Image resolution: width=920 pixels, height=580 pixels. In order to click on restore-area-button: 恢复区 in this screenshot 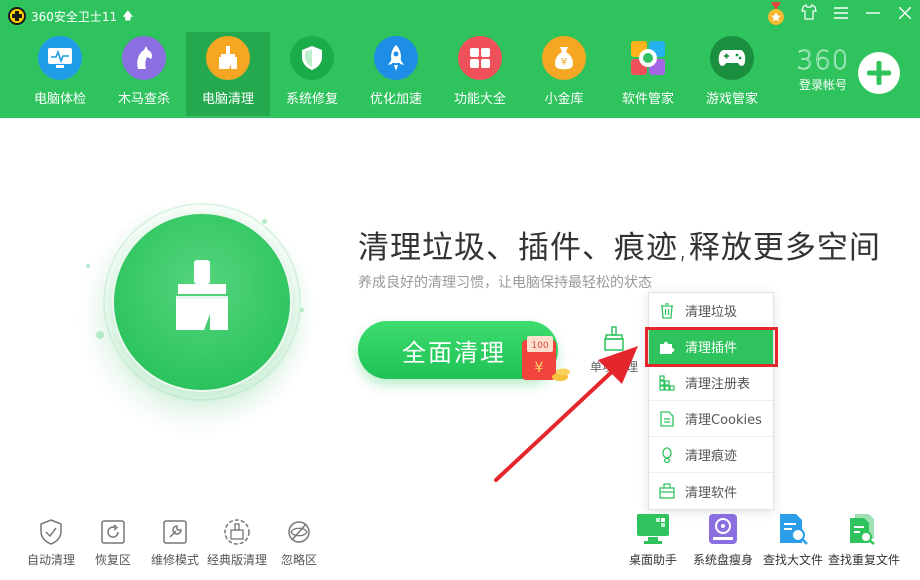, I will do `click(113, 543)`.